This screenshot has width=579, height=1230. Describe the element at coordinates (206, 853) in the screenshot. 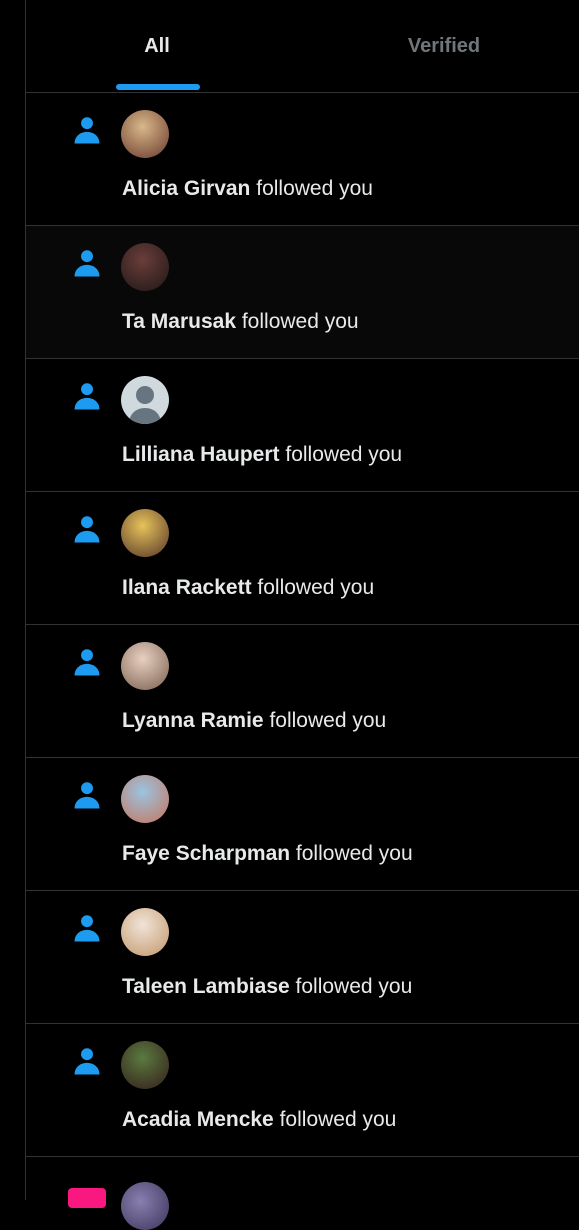

I see `user-name: Faye Scharpman` at that location.